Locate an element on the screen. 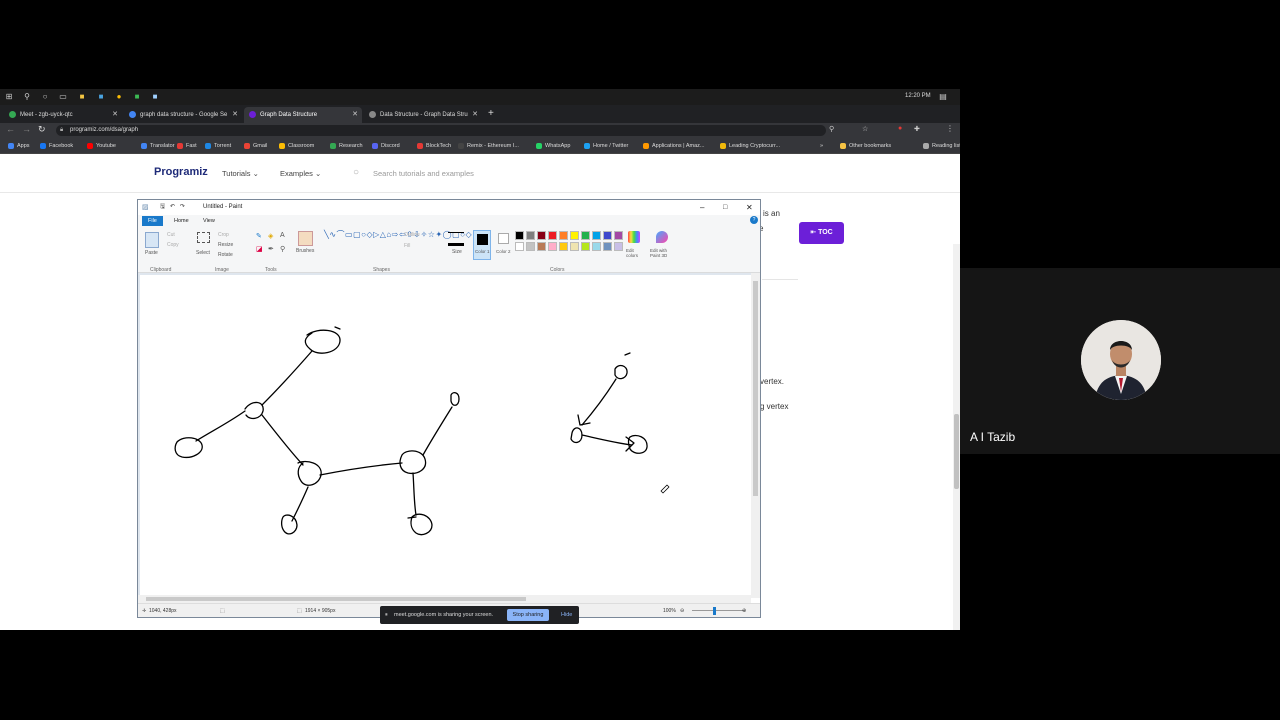 Image resolution: width=1280 pixels, height=720 pixels. minimize-icon: – is located at coordinates (702, 207).